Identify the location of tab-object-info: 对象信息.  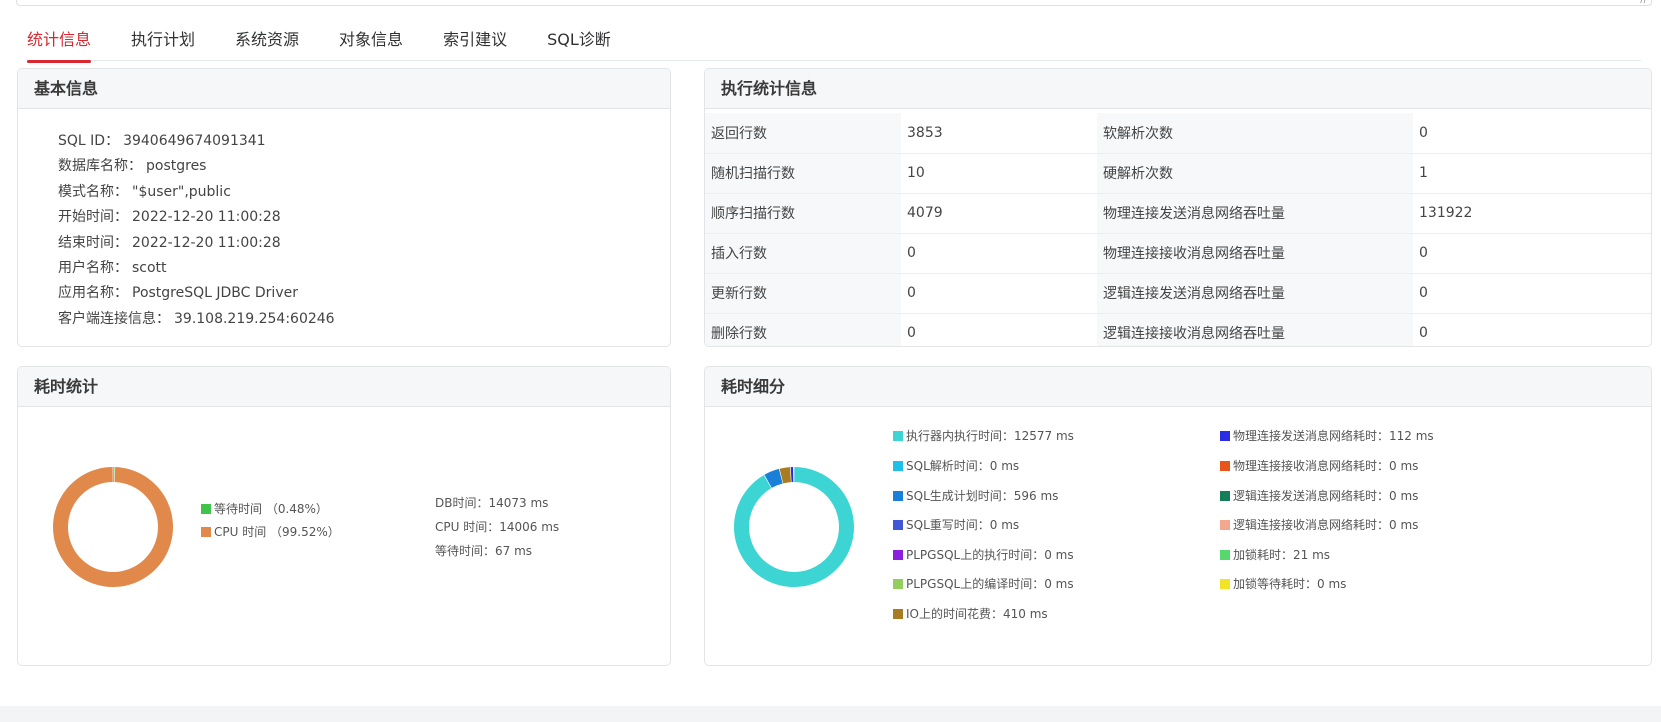
(371, 44).